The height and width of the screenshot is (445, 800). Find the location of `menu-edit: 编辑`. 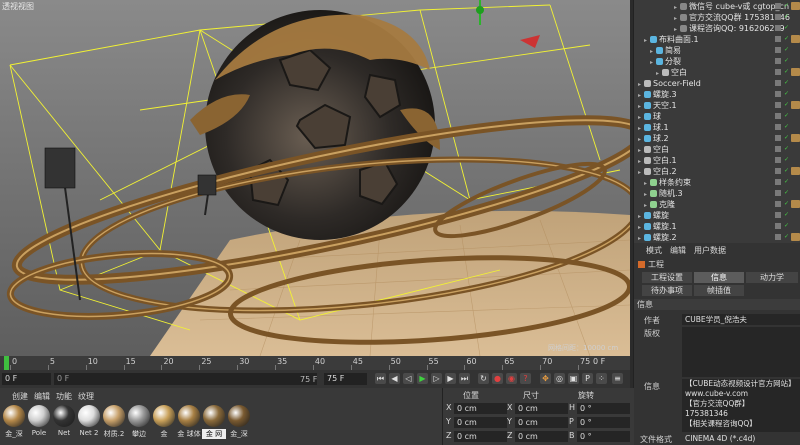

menu-edit: 编辑 is located at coordinates (42, 396).